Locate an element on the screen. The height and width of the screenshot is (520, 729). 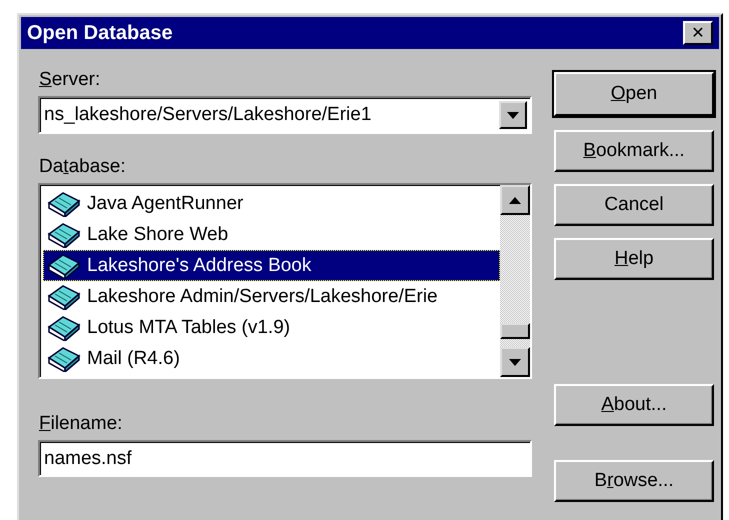
dialog-button: Help is located at coordinates (634, 259).